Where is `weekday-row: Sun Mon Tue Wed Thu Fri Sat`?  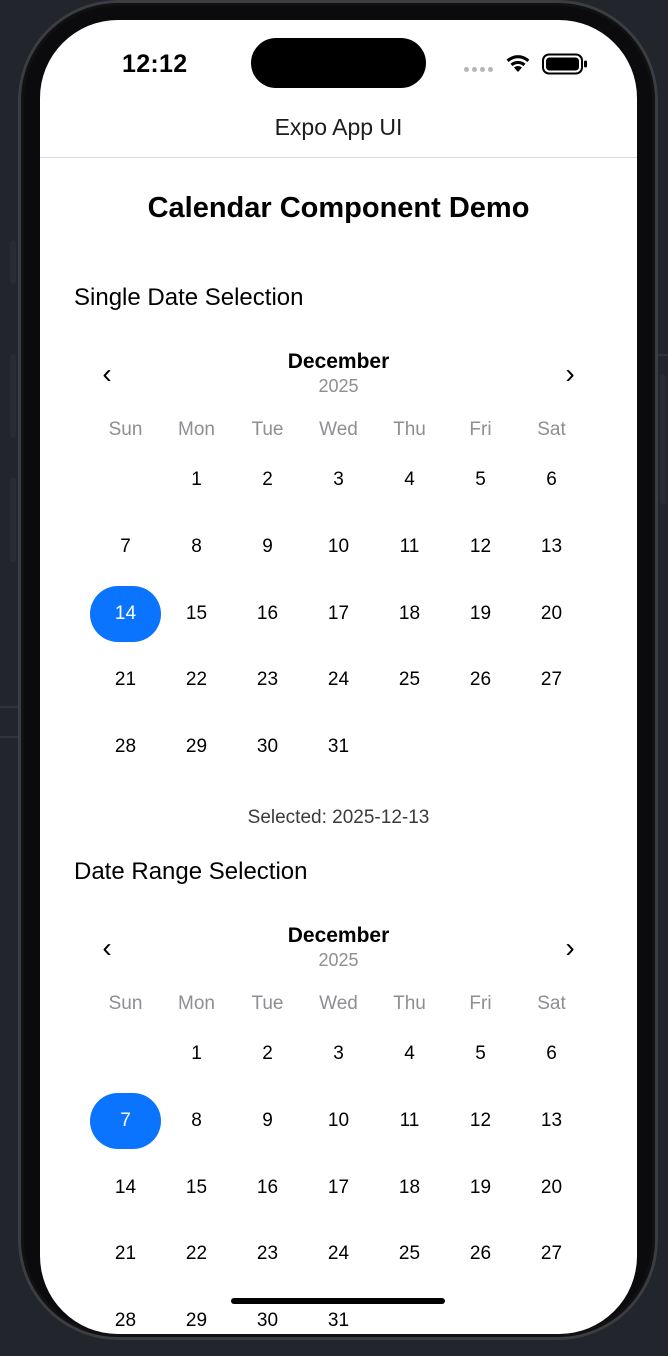 weekday-row: Sun Mon Tue Wed Thu Fri Sat is located at coordinates (338, 429).